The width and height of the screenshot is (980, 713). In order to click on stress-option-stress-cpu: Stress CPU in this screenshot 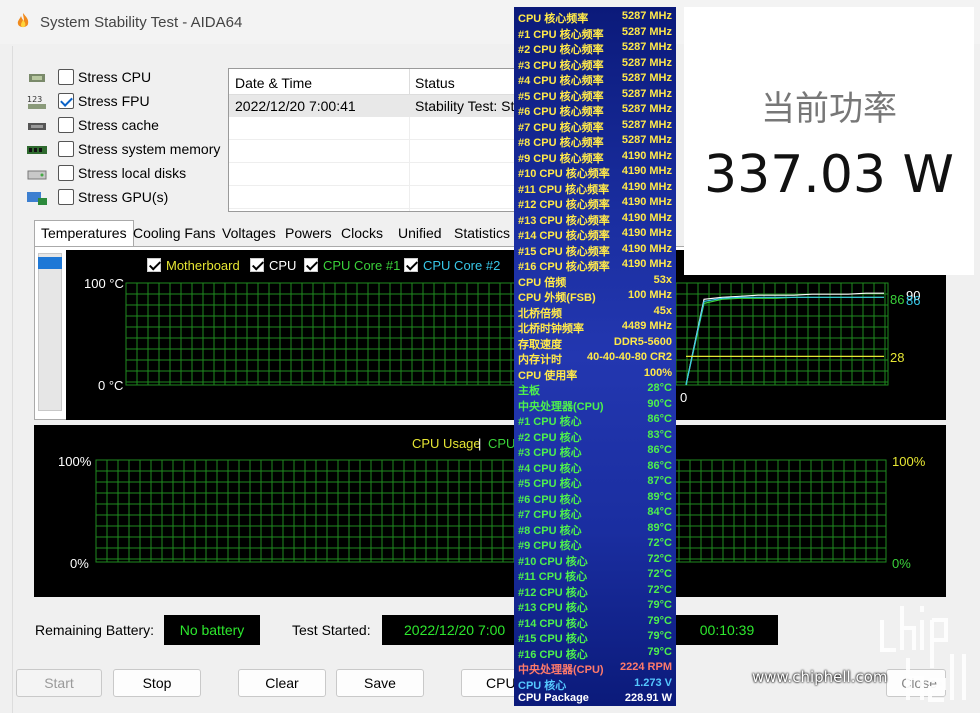, I will do `click(126, 78)`.